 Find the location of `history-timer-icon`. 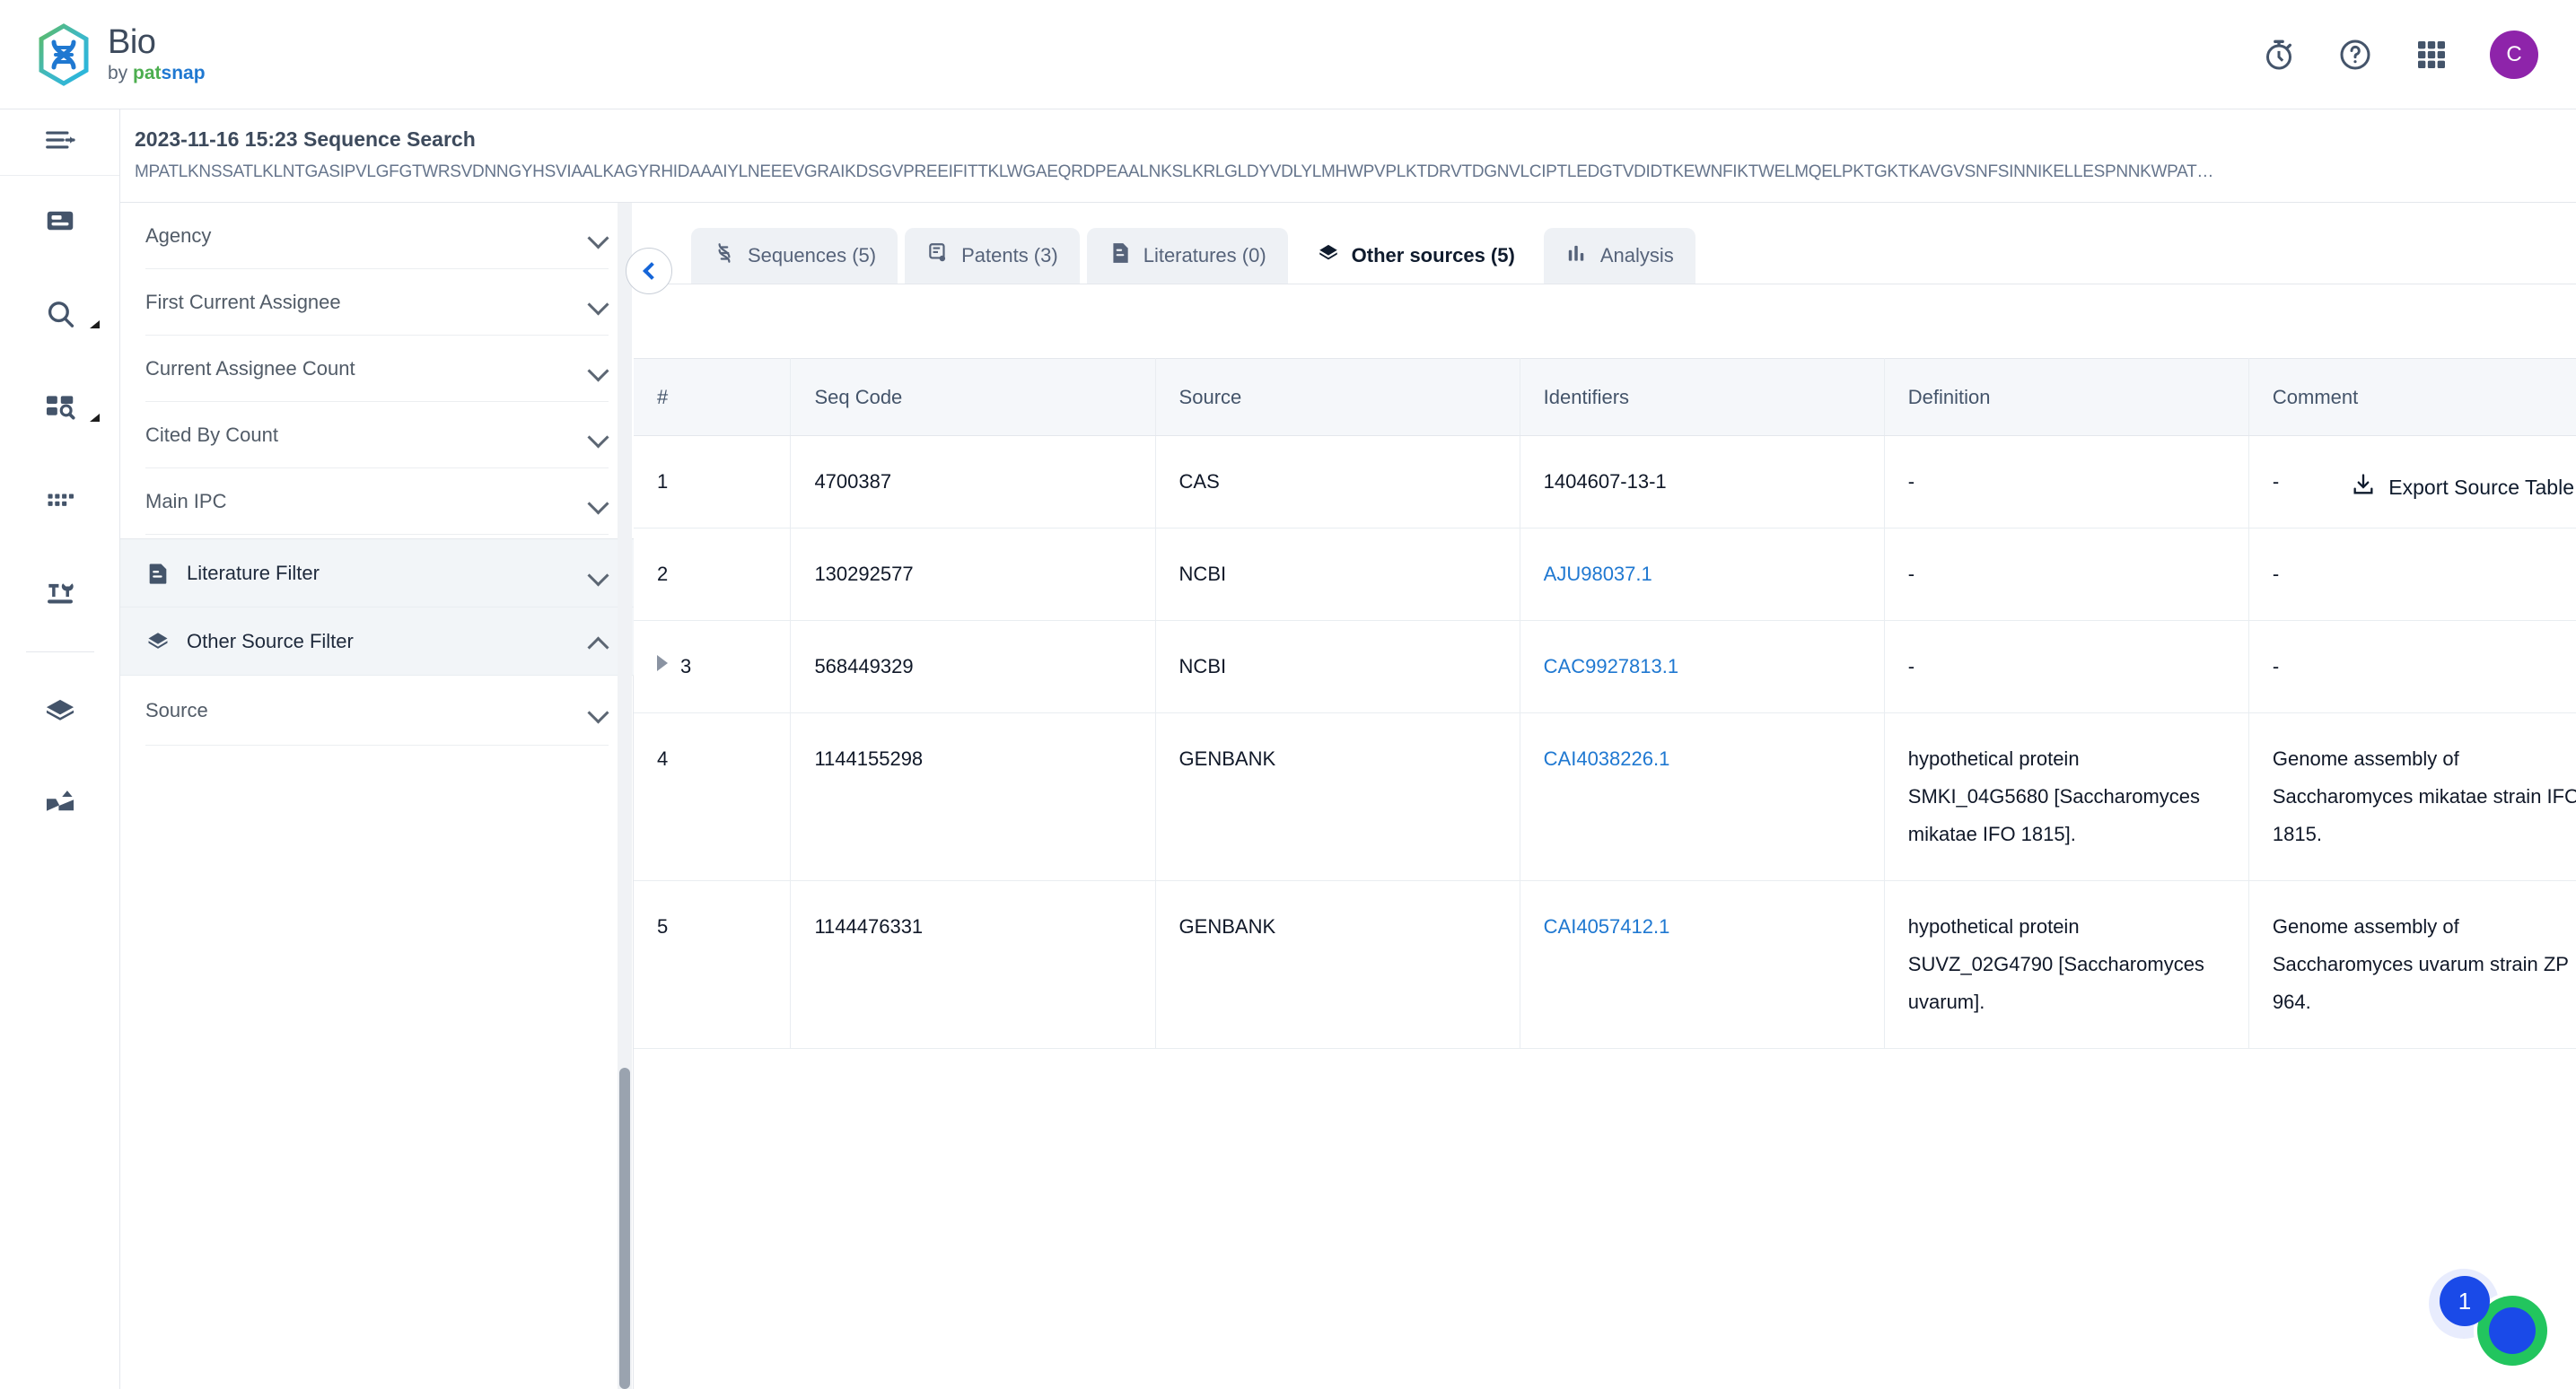

history-timer-icon is located at coordinates (2279, 55).